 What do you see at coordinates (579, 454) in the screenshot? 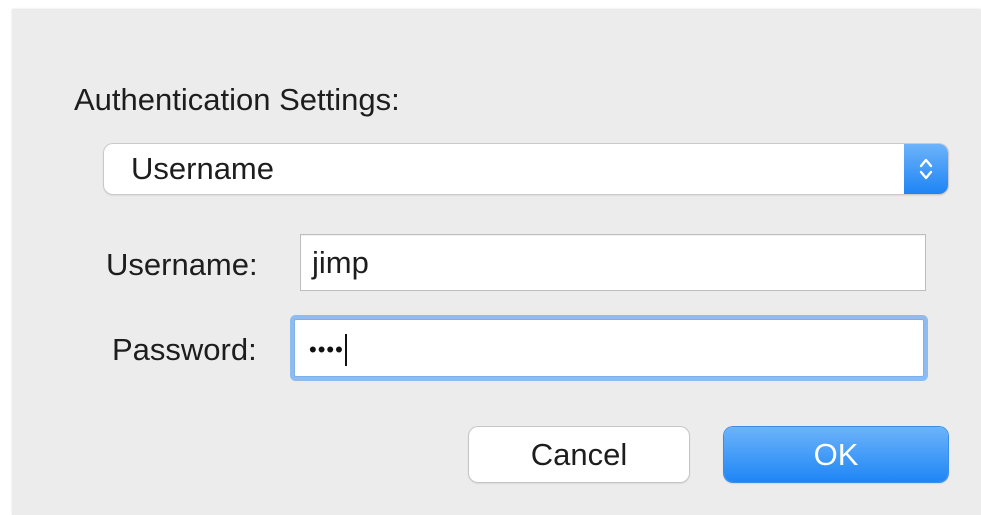
I see `cancel-button: Cancel` at bounding box center [579, 454].